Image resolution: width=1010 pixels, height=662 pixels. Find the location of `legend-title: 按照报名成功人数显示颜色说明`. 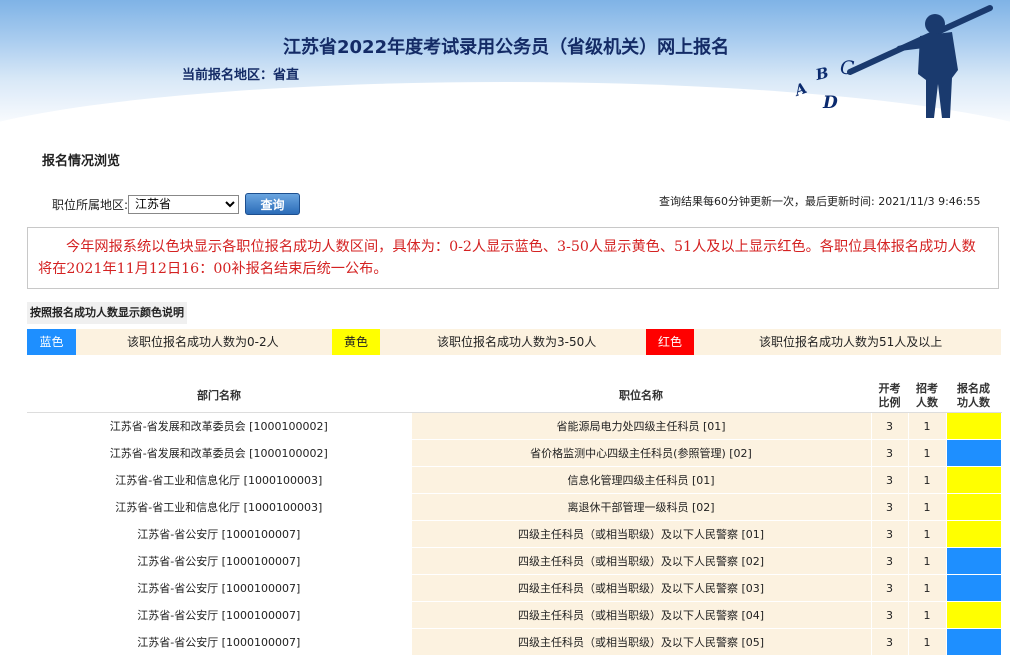

legend-title: 按照报名成功人数显示颜色说明 is located at coordinates (107, 313).